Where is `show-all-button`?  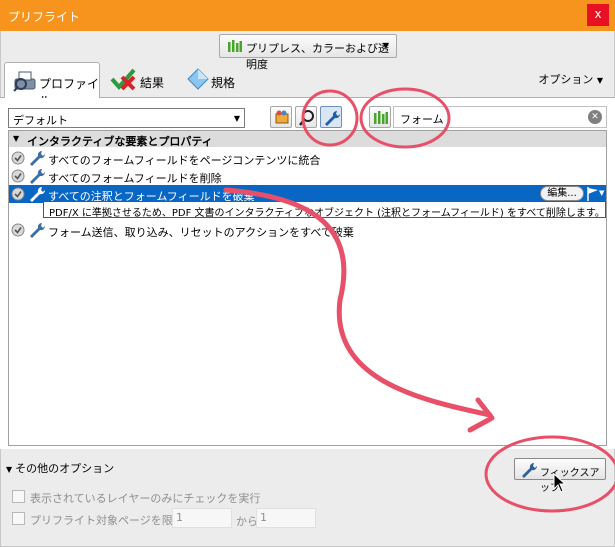 show-all-button is located at coordinates (380, 117).